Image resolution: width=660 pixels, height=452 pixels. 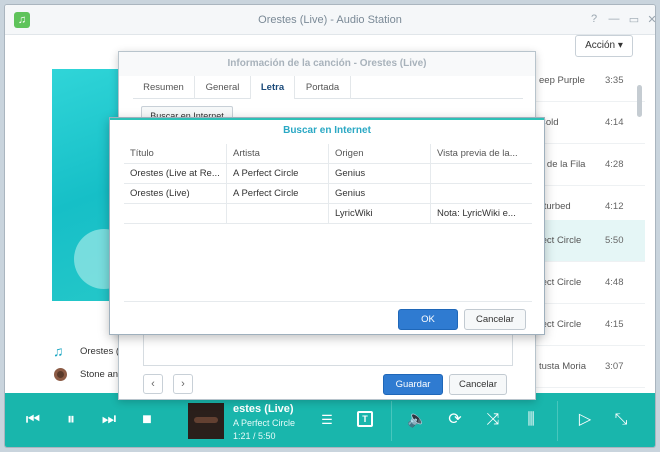 What do you see at coordinates (614, 122) in the screenshot?
I see `song-duration: 4:14` at bounding box center [614, 122].